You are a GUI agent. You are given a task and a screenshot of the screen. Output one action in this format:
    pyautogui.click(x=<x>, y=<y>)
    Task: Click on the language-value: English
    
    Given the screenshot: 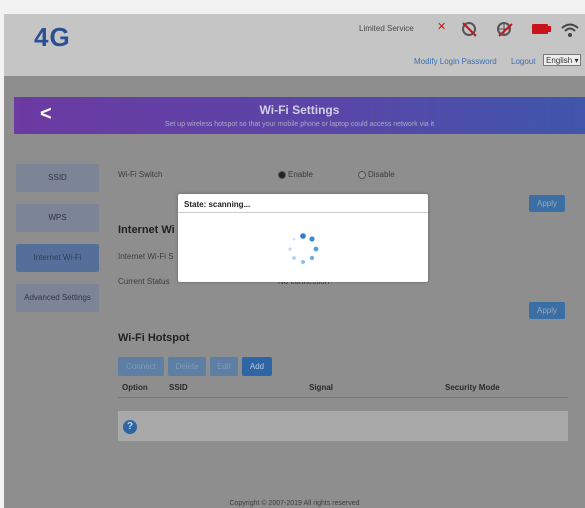 What is the action you would take?
    pyautogui.click(x=559, y=60)
    